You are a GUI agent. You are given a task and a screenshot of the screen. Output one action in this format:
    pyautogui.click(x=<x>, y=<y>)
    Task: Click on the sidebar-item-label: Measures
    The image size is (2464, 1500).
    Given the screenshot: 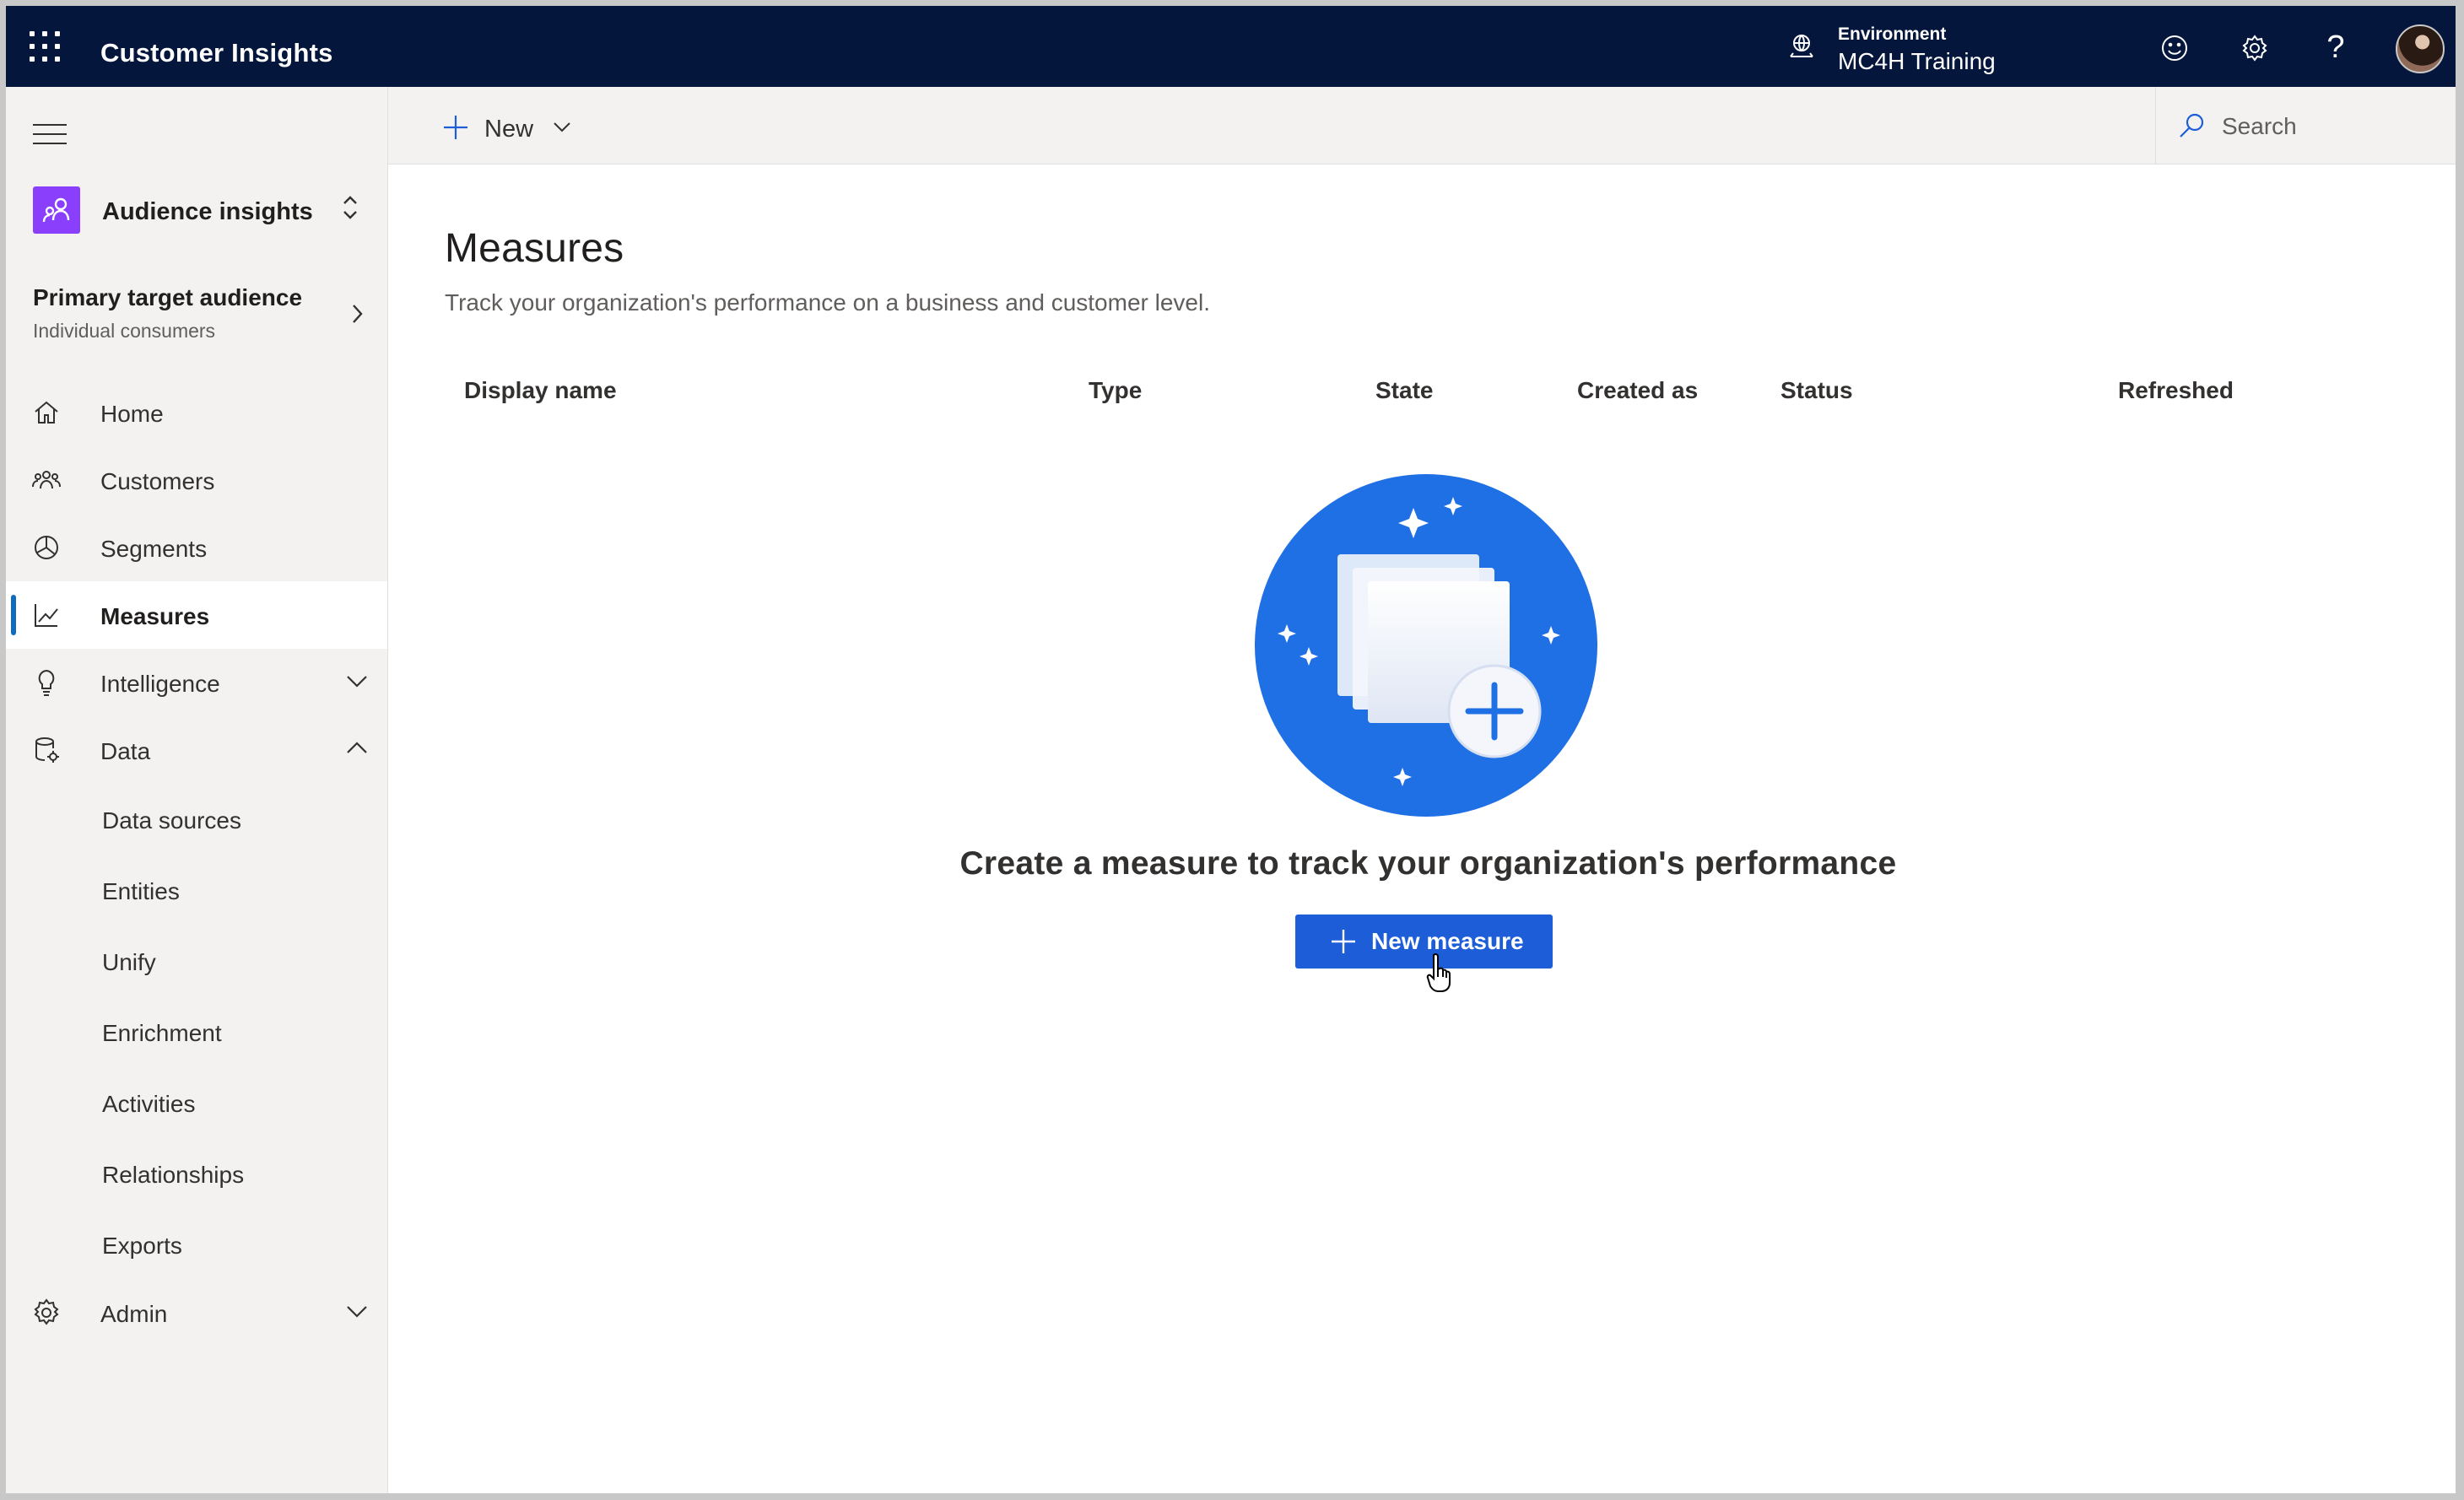 What is the action you would take?
    pyautogui.click(x=155, y=616)
    